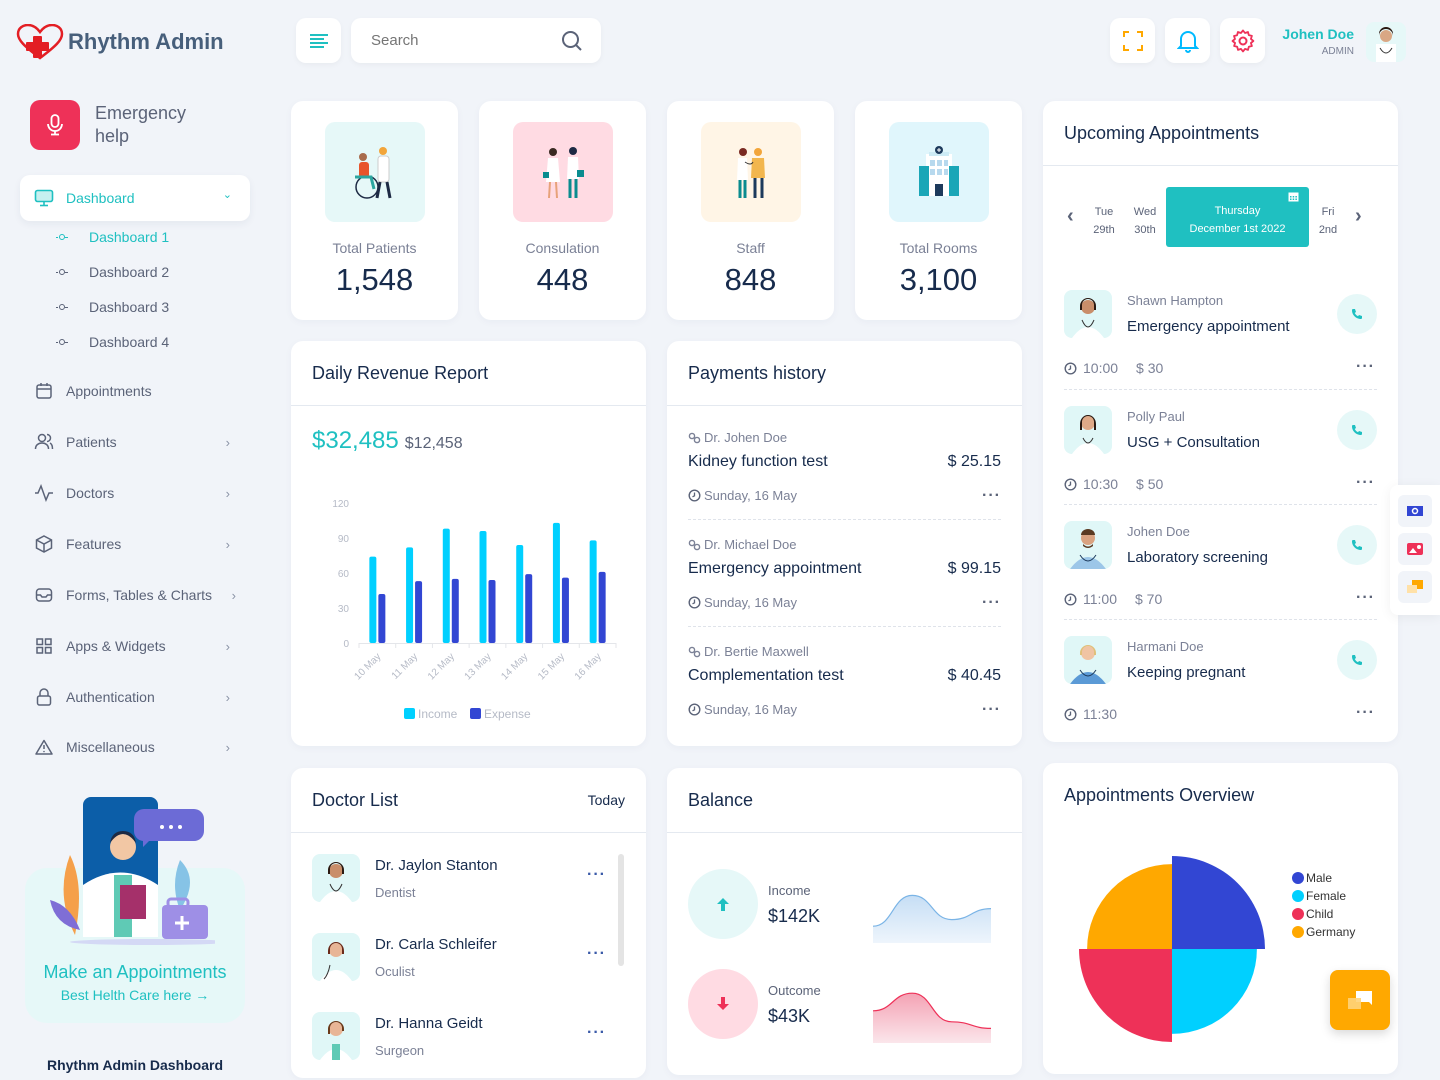 Image resolution: width=1440 pixels, height=1080 pixels. I want to click on sidebar-item-label: Miscellaneous, so click(110, 747).